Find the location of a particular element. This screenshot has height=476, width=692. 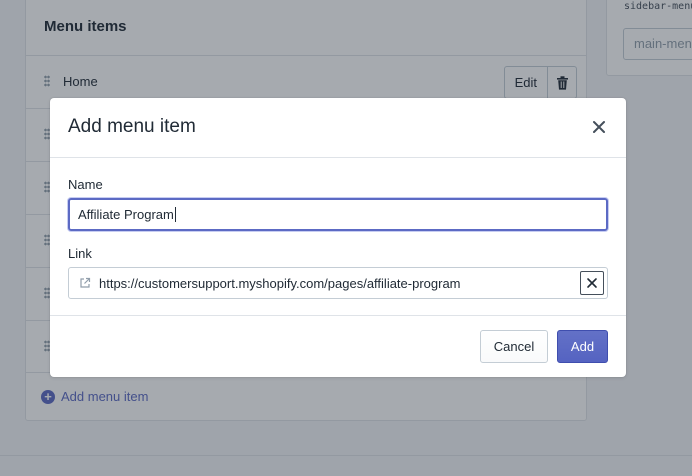

add-button: Add is located at coordinates (582, 346).